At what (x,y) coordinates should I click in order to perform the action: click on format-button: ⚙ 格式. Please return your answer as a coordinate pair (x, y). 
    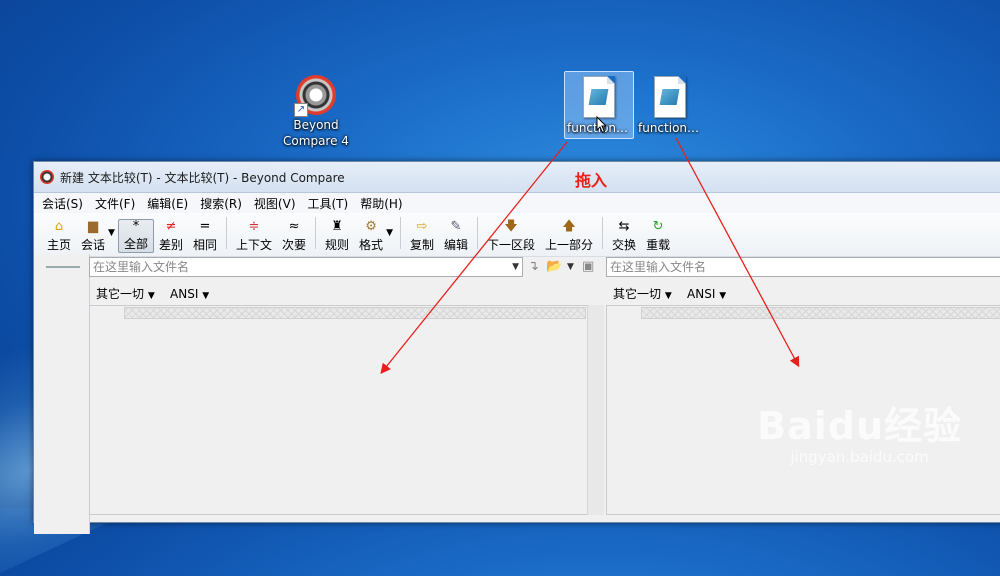
    Looking at the image, I should click on (371, 236).